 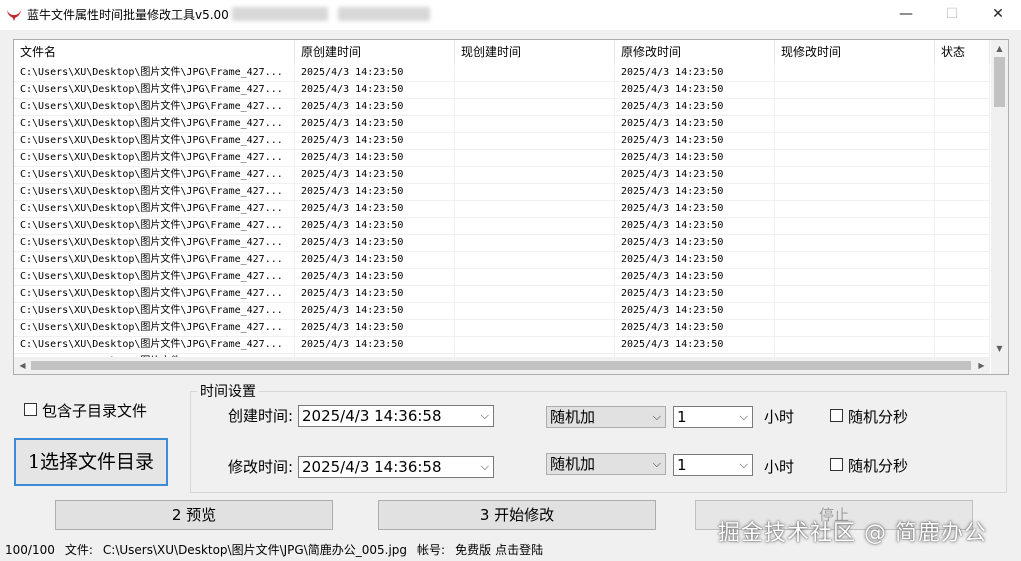 I want to click on create-mode-select: 随机加 ⌵, so click(x=606, y=417).